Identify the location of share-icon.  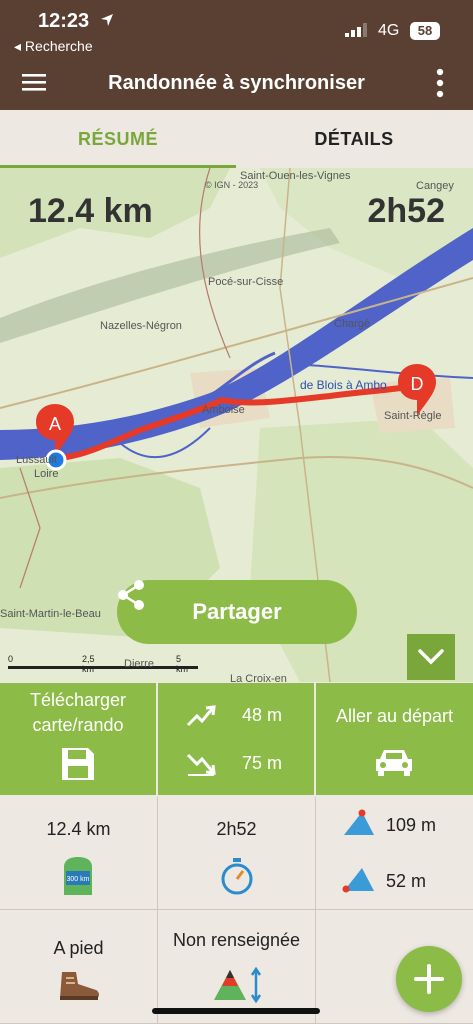
(131, 595).